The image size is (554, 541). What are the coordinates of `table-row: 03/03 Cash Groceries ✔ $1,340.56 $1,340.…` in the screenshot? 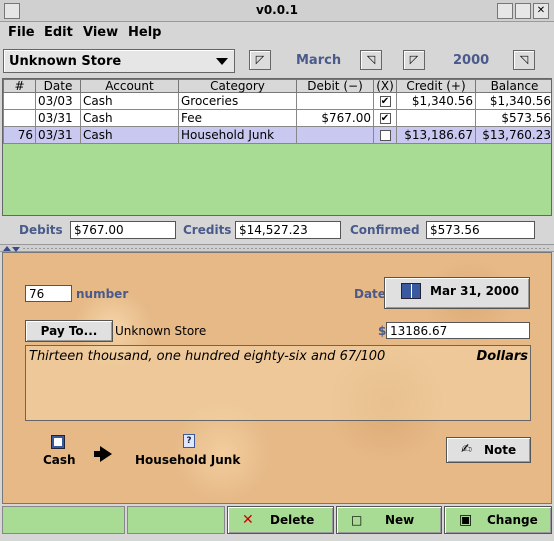 It's located at (277, 101).